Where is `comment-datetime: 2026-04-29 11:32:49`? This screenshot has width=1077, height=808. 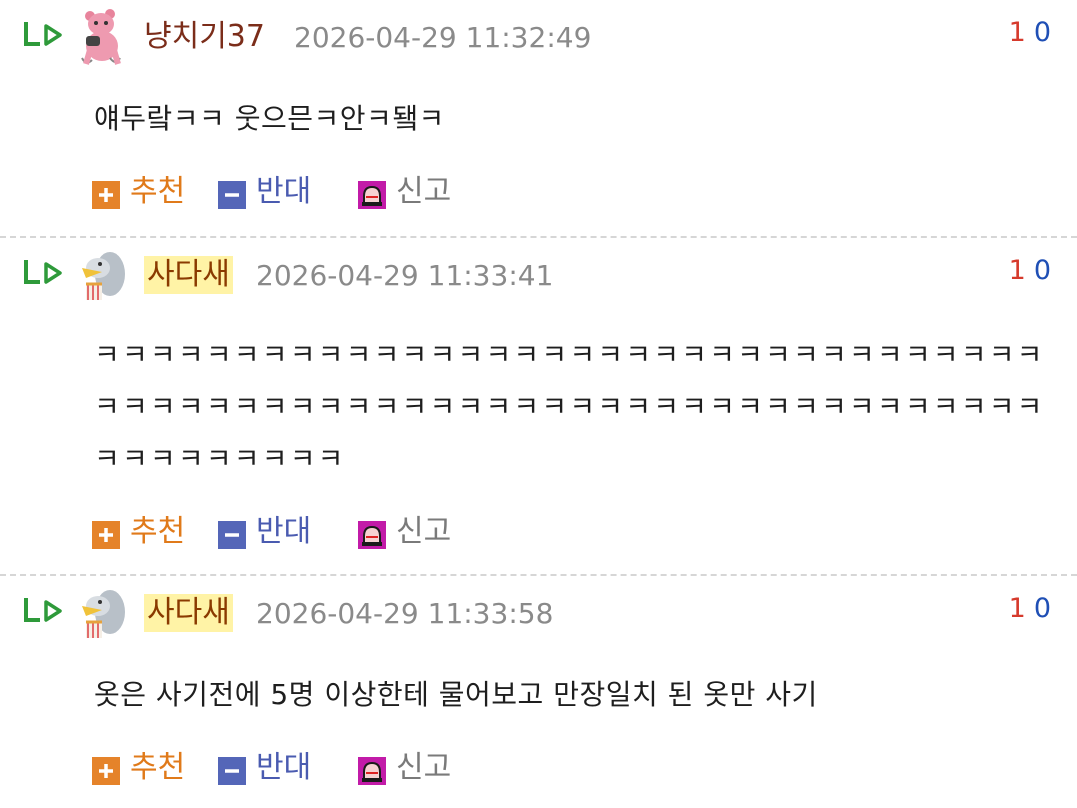 comment-datetime: 2026-04-29 11:32:49 is located at coordinates (443, 37).